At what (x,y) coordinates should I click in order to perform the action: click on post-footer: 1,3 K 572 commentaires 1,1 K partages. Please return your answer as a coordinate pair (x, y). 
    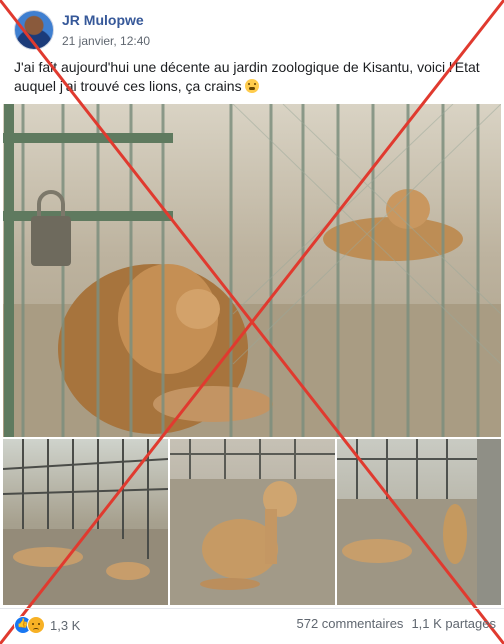
    Looking at the image, I should click on (252, 623).